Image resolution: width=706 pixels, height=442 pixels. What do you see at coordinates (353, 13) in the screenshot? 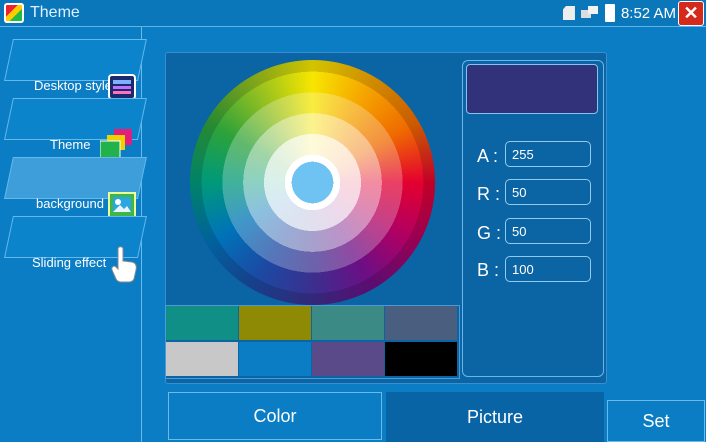
I see `title-bar: Theme 8:52 AM ✕` at bounding box center [353, 13].